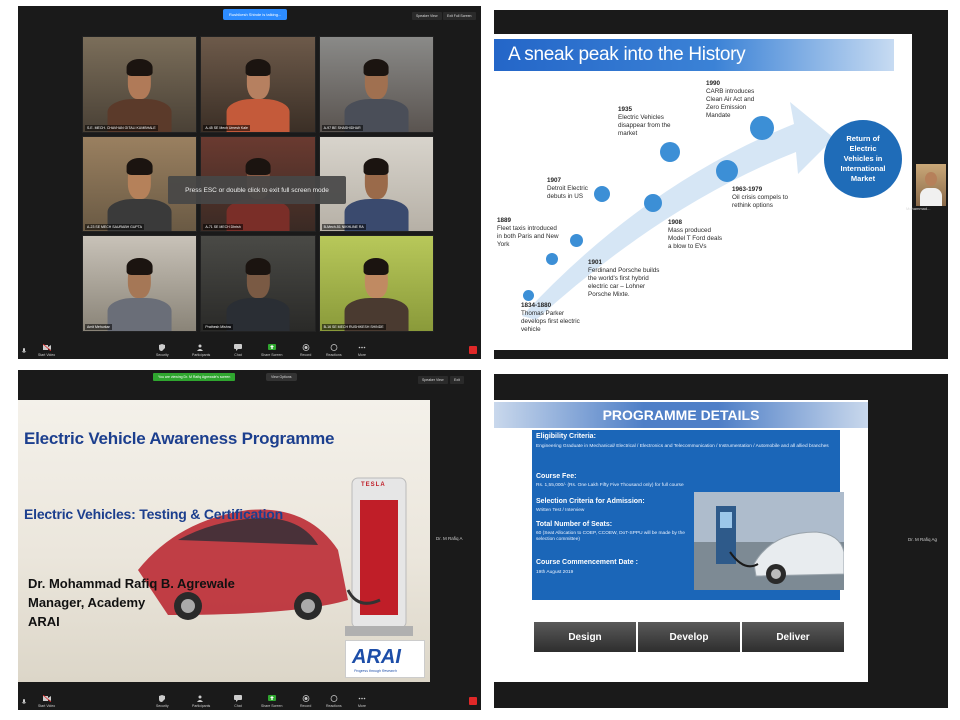  I want to click on presenter-avatar, so click(931, 179).